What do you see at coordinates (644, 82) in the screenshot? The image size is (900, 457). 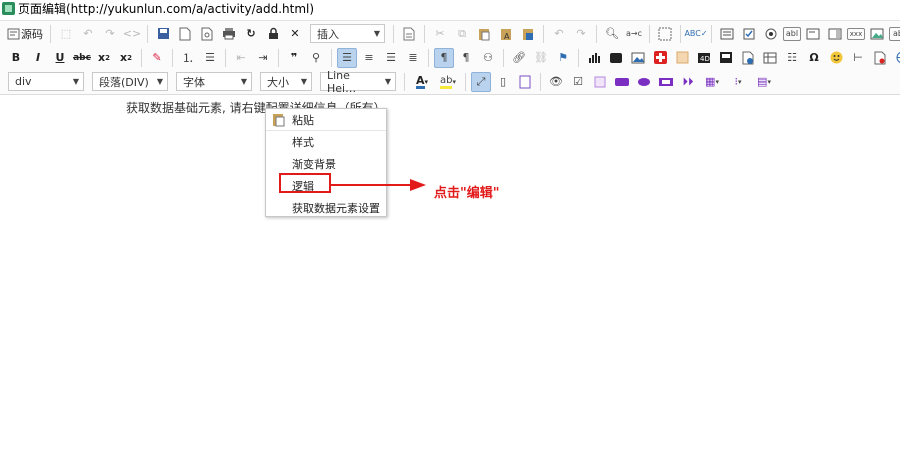 I see `widget-circle-icon` at bounding box center [644, 82].